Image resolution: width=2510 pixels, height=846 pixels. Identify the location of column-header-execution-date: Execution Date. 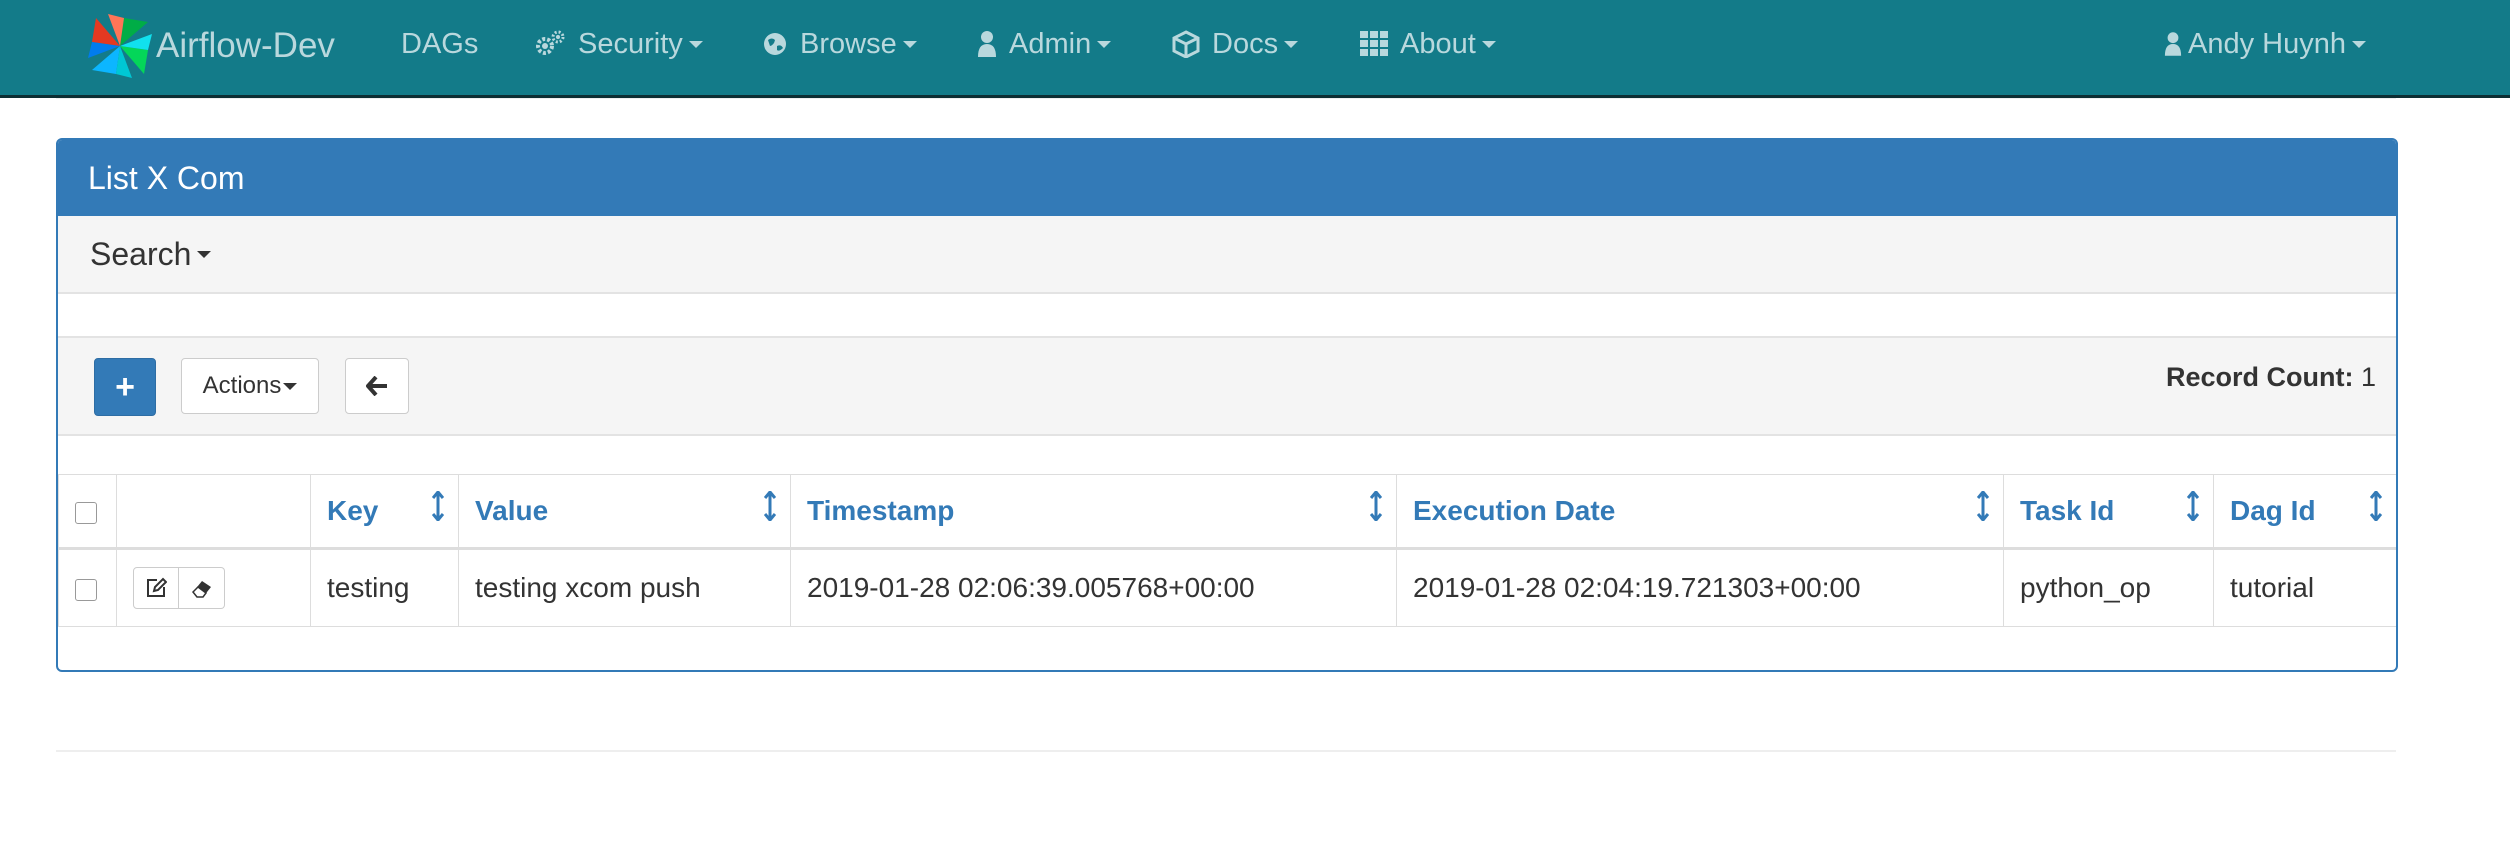
(1700, 512).